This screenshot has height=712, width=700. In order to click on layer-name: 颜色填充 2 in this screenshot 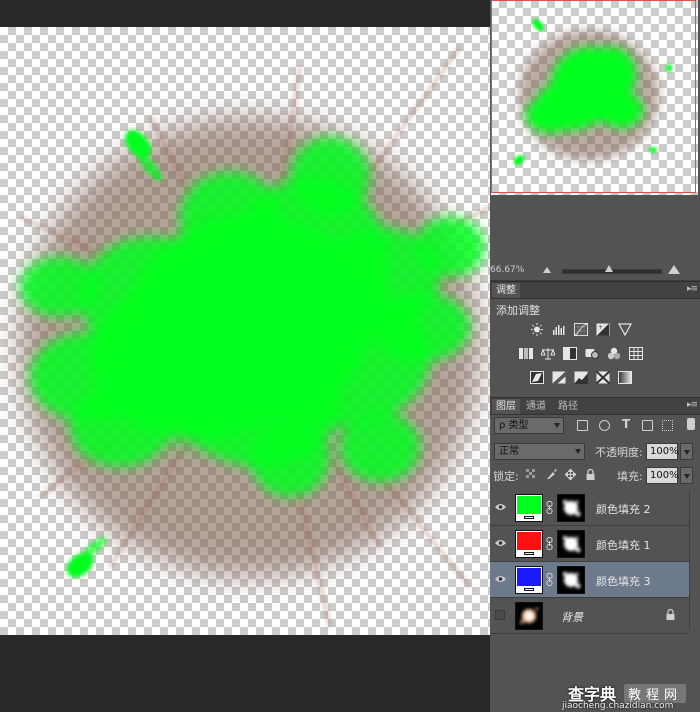, I will do `click(623, 509)`.